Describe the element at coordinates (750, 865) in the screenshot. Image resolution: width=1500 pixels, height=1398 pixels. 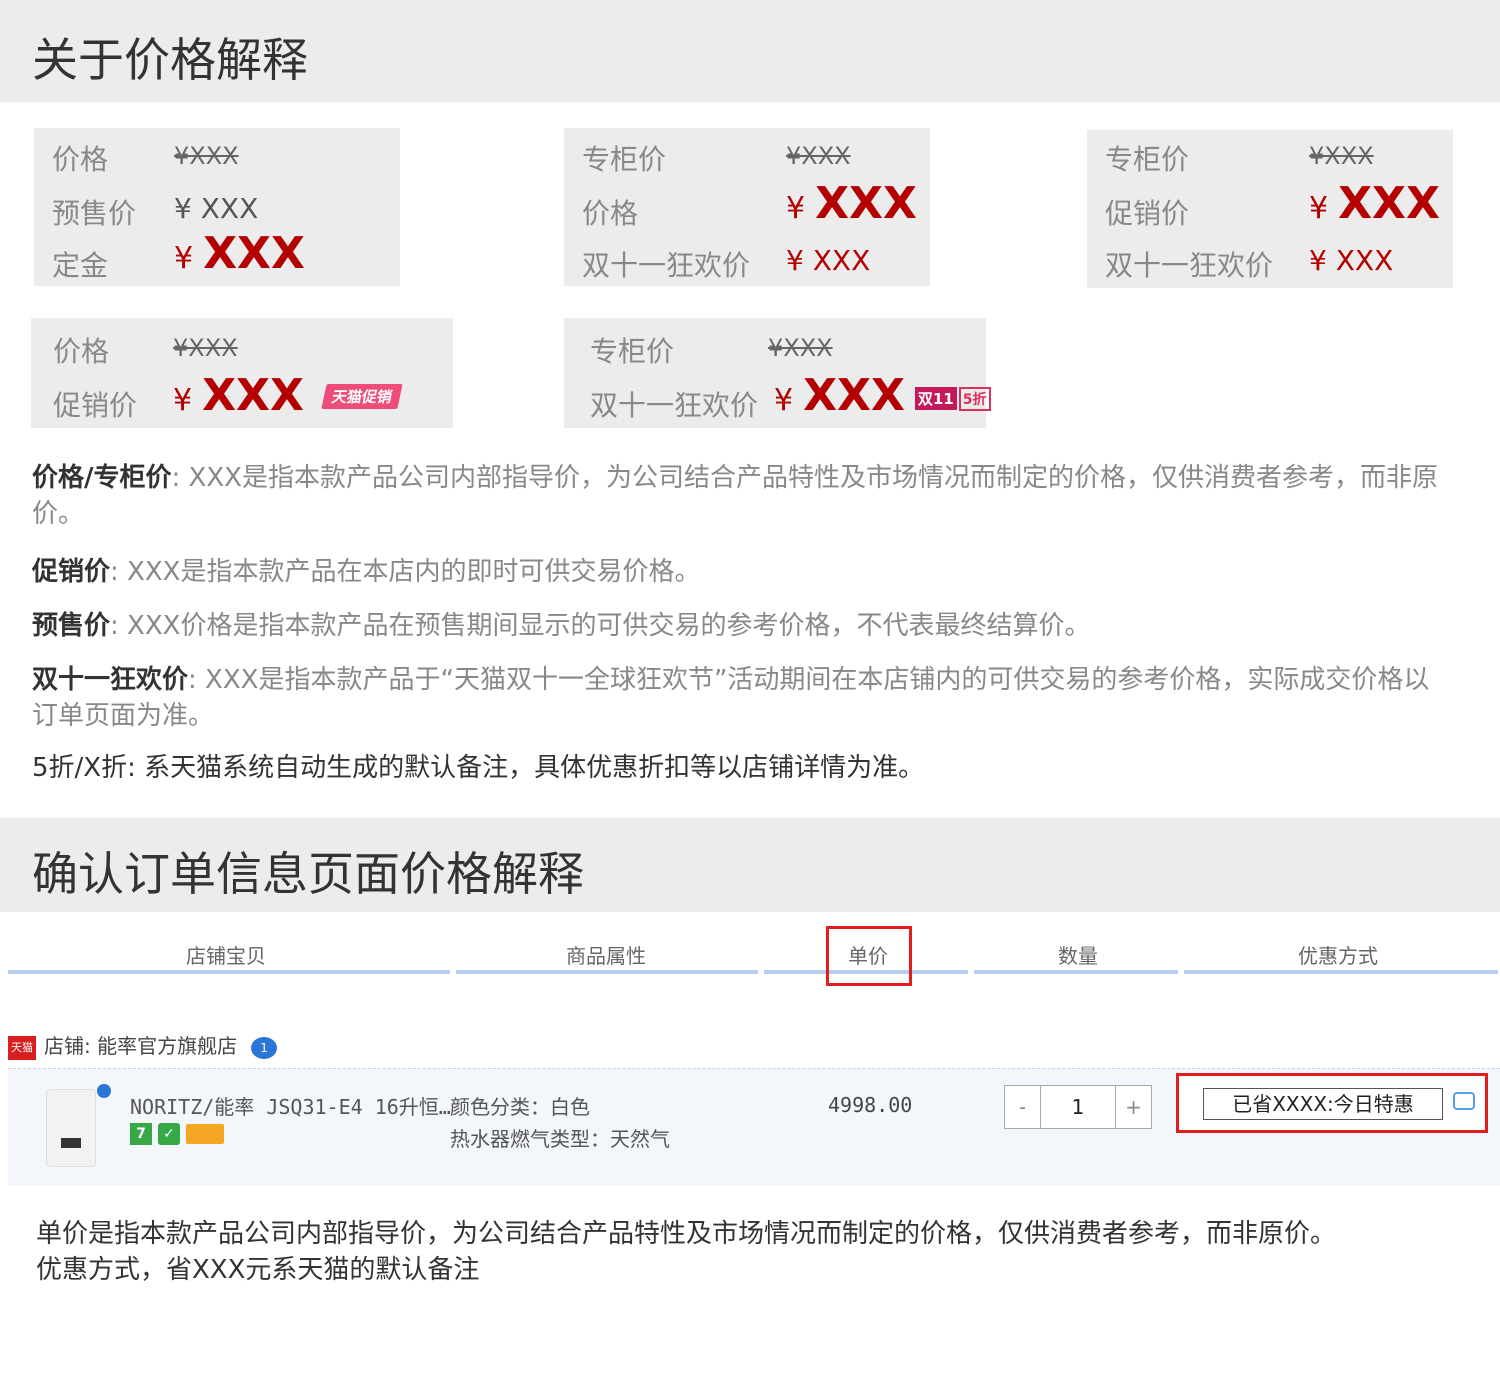
I see `section-header-order-price: 确认订单信息页面价格解释` at that location.